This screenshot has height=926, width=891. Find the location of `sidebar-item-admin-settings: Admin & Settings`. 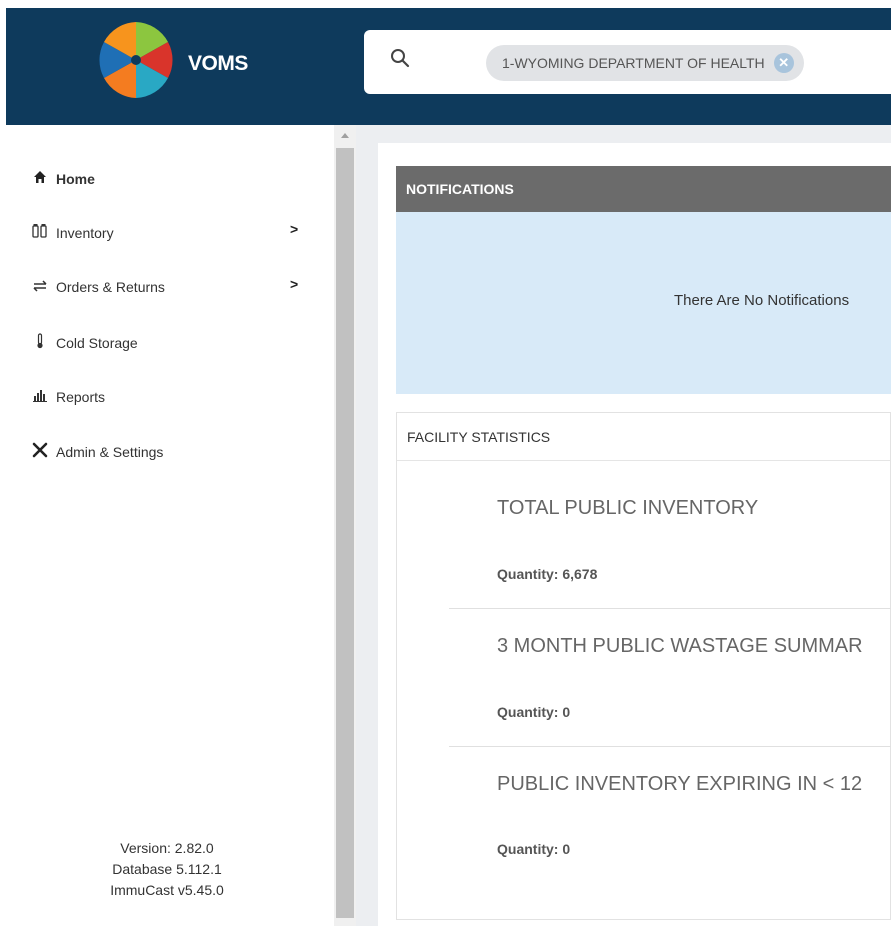

sidebar-item-admin-settings: Admin & Settings is located at coordinates (97, 451).